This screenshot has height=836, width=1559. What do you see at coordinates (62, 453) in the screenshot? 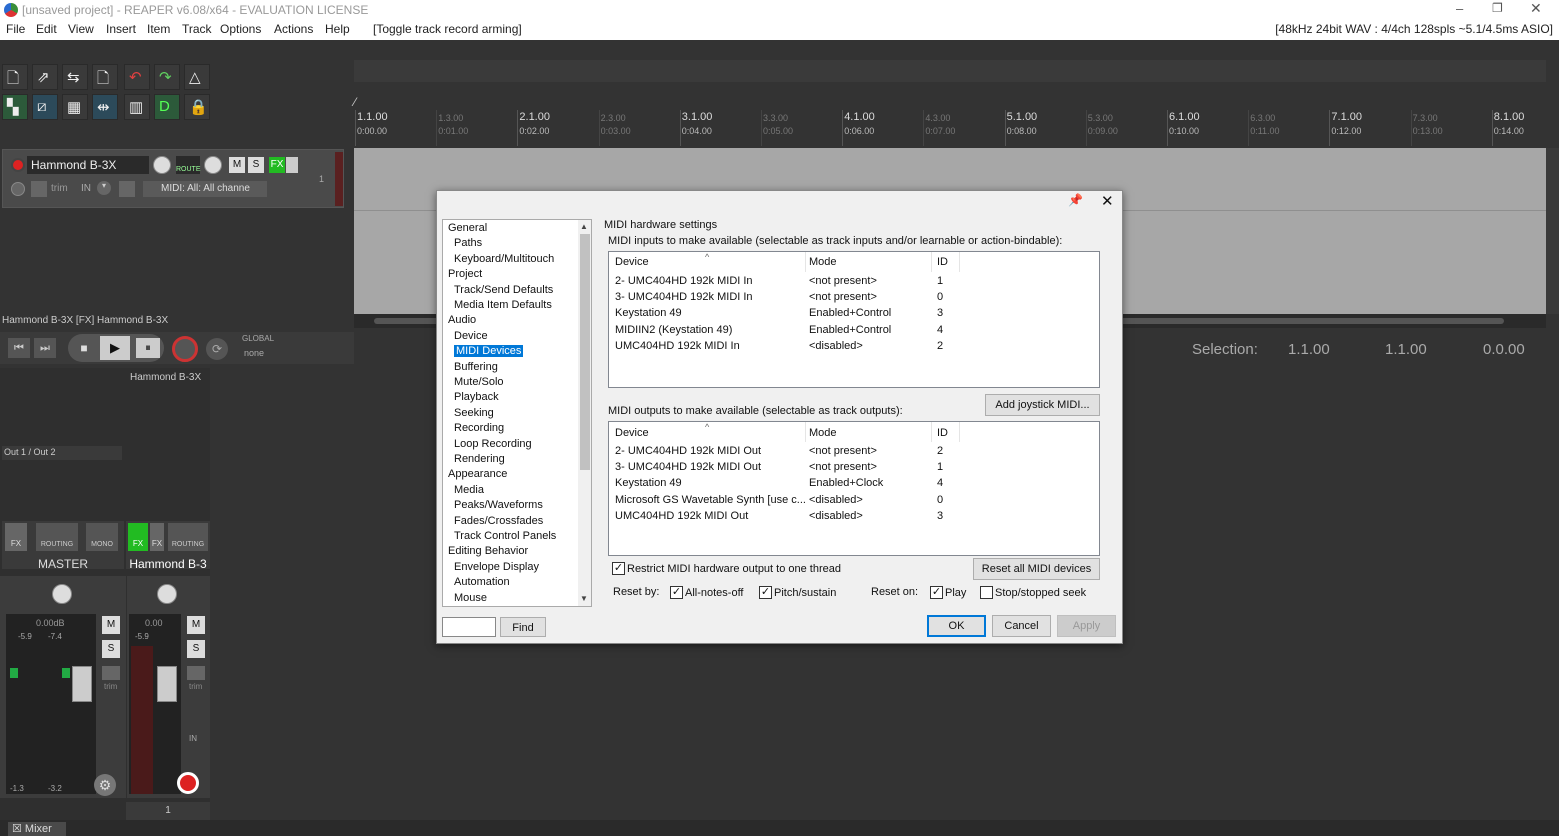
I see `output-select: Out 1 / Out 2` at bounding box center [62, 453].